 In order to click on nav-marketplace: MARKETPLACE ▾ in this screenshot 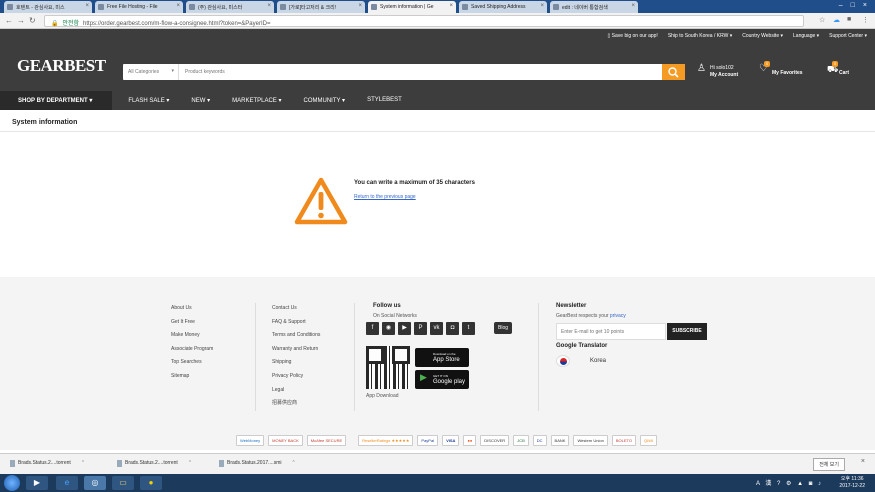, I will do `click(256, 100)`.